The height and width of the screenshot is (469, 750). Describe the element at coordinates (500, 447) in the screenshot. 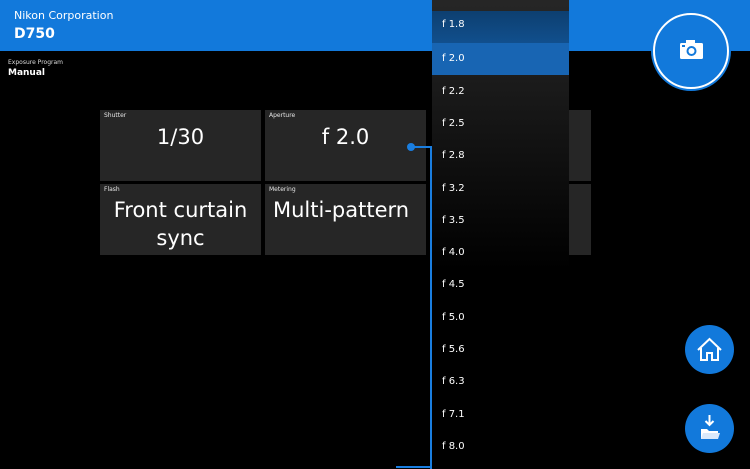

I see `aperture-option: f 8.0` at that location.